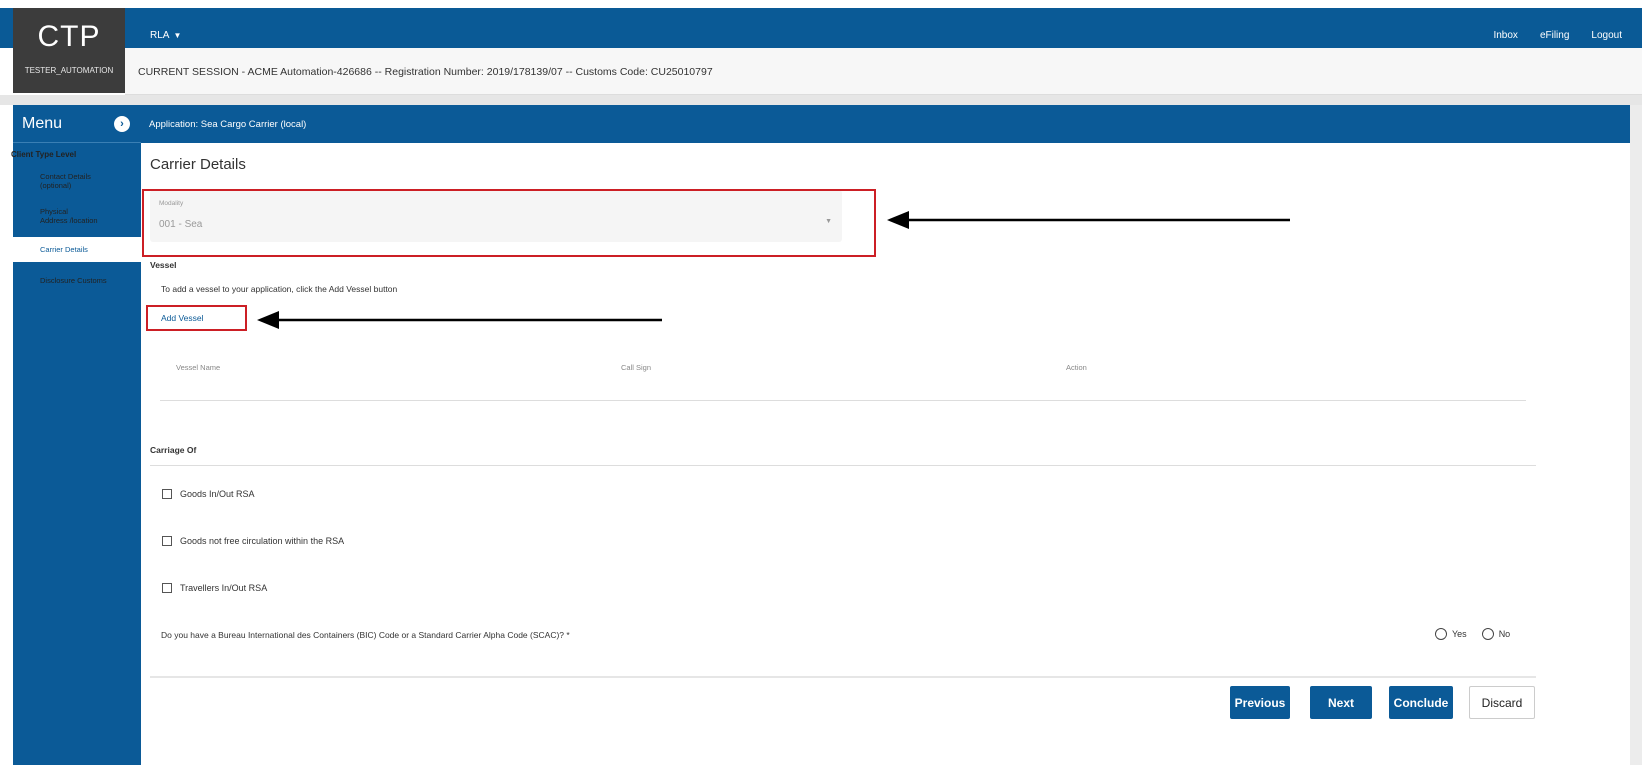 The image size is (1642, 765). What do you see at coordinates (69, 36) in the screenshot?
I see `logo-text: CTP` at bounding box center [69, 36].